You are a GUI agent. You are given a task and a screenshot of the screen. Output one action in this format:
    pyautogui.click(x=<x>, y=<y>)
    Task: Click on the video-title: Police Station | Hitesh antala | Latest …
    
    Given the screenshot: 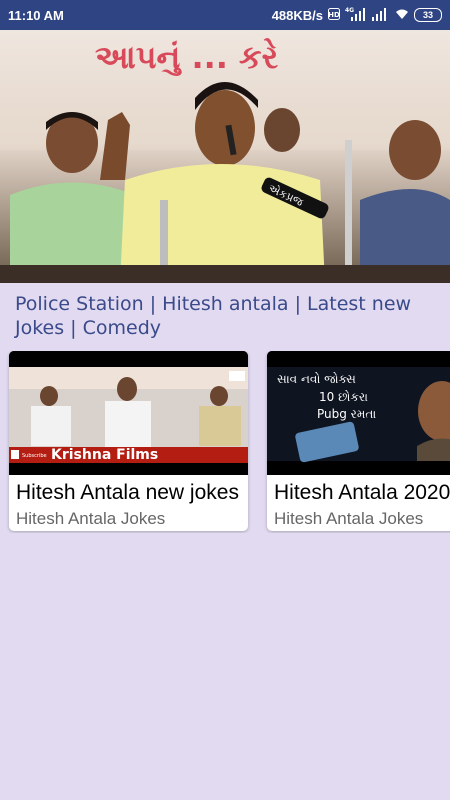 What is the action you would take?
    pyautogui.click(x=213, y=316)
    